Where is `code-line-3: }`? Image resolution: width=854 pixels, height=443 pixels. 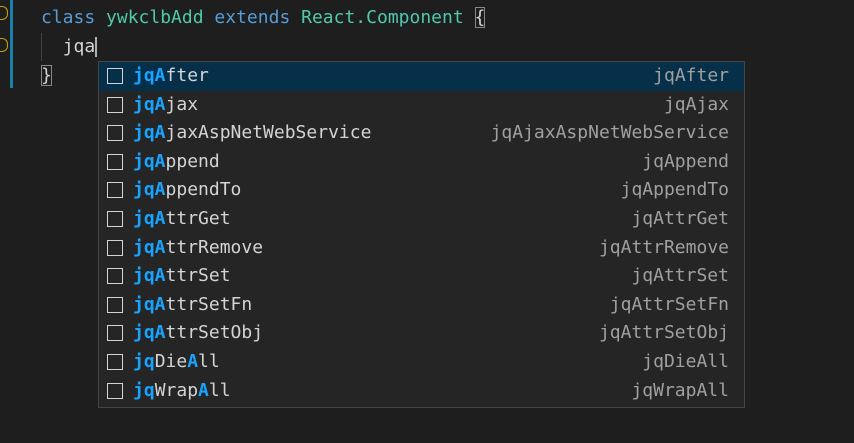 code-line-3: } is located at coordinates (46, 76).